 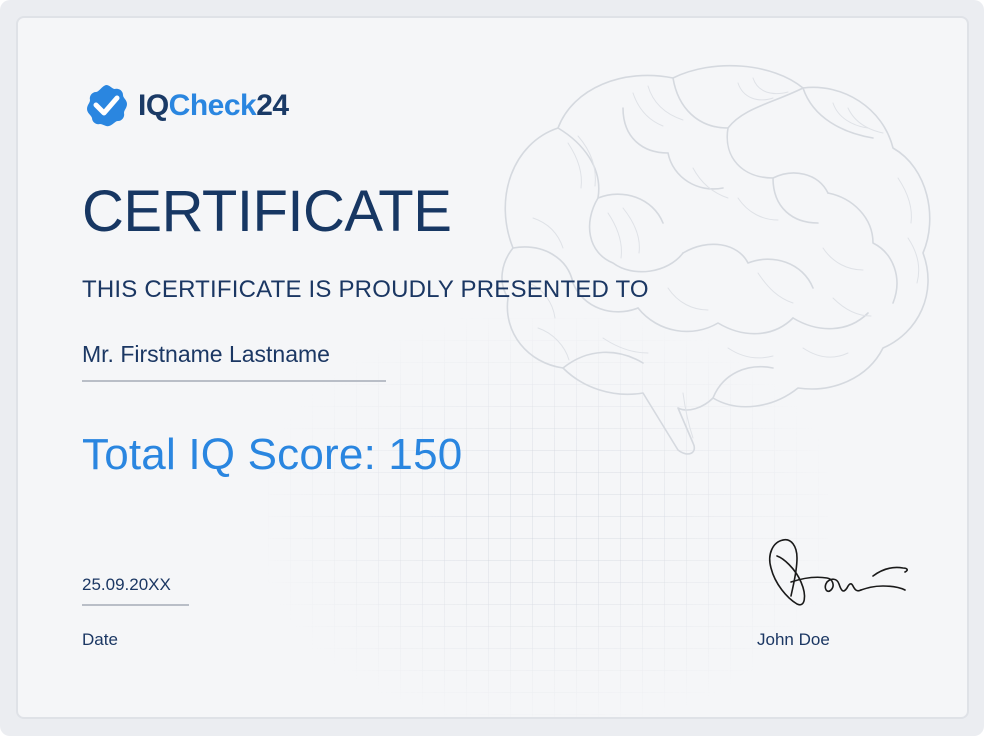 What do you see at coordinates (793, 639) in the screenshot?
I see `signer-name: John Doe` at bounding box center [793, 639].